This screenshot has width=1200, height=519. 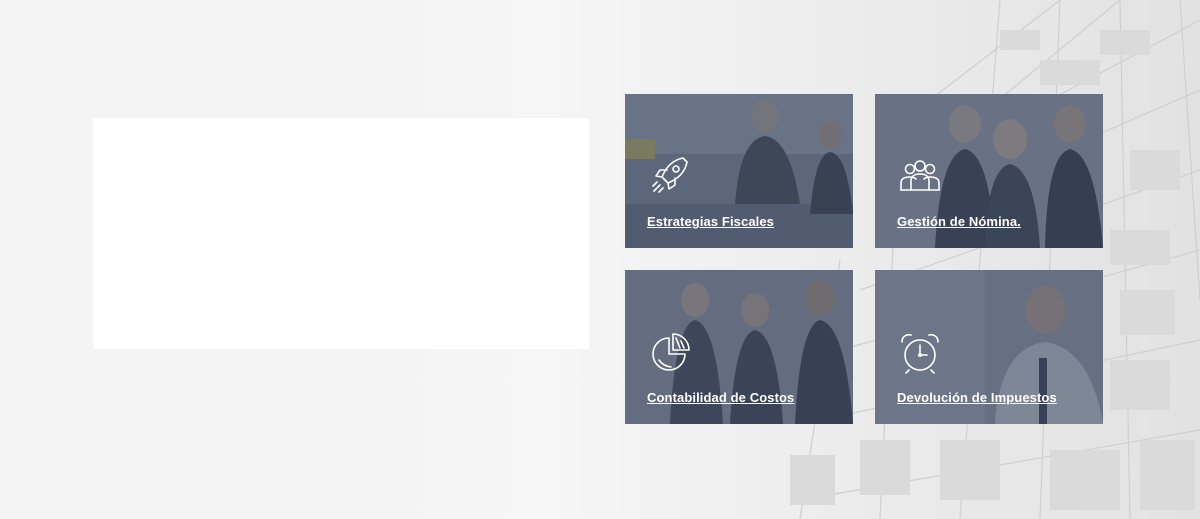 I want to click on team-icon, so click(x=920, y=175).